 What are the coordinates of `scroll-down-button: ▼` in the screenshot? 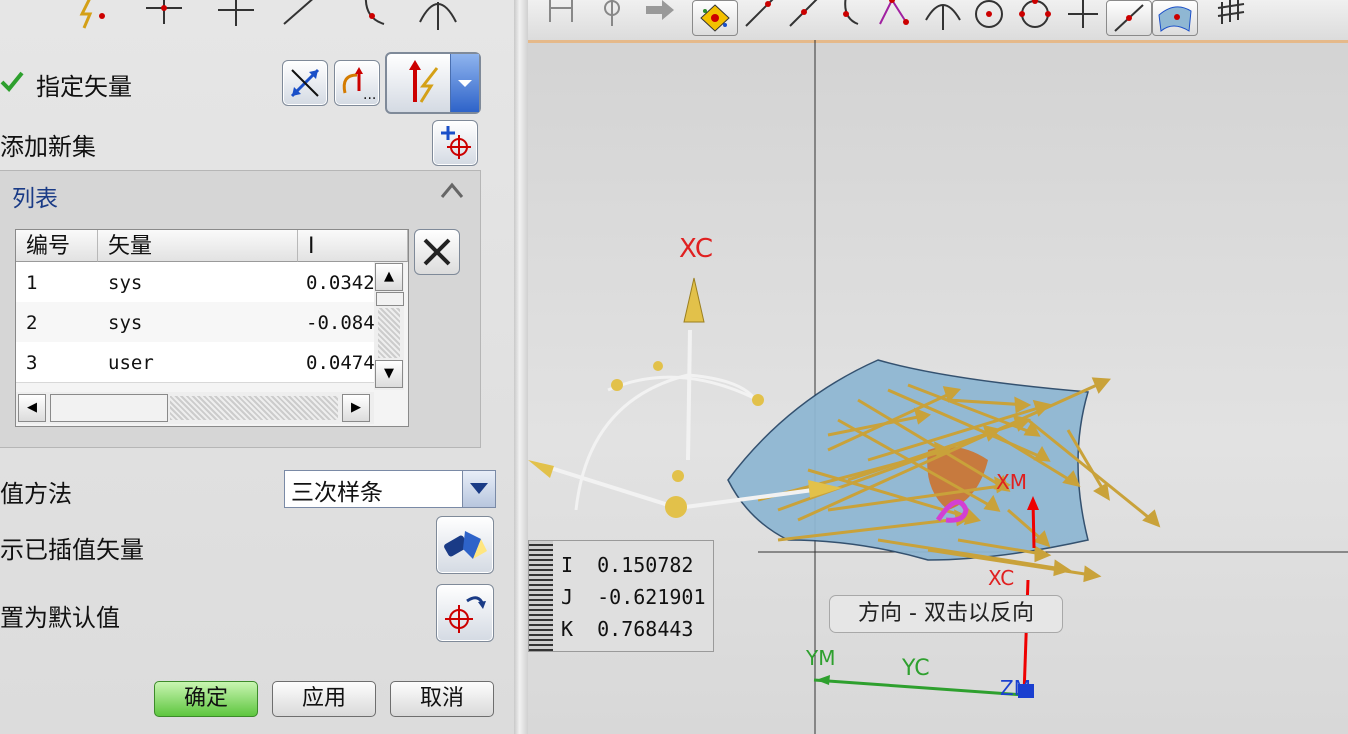 It's located at (389, 374).